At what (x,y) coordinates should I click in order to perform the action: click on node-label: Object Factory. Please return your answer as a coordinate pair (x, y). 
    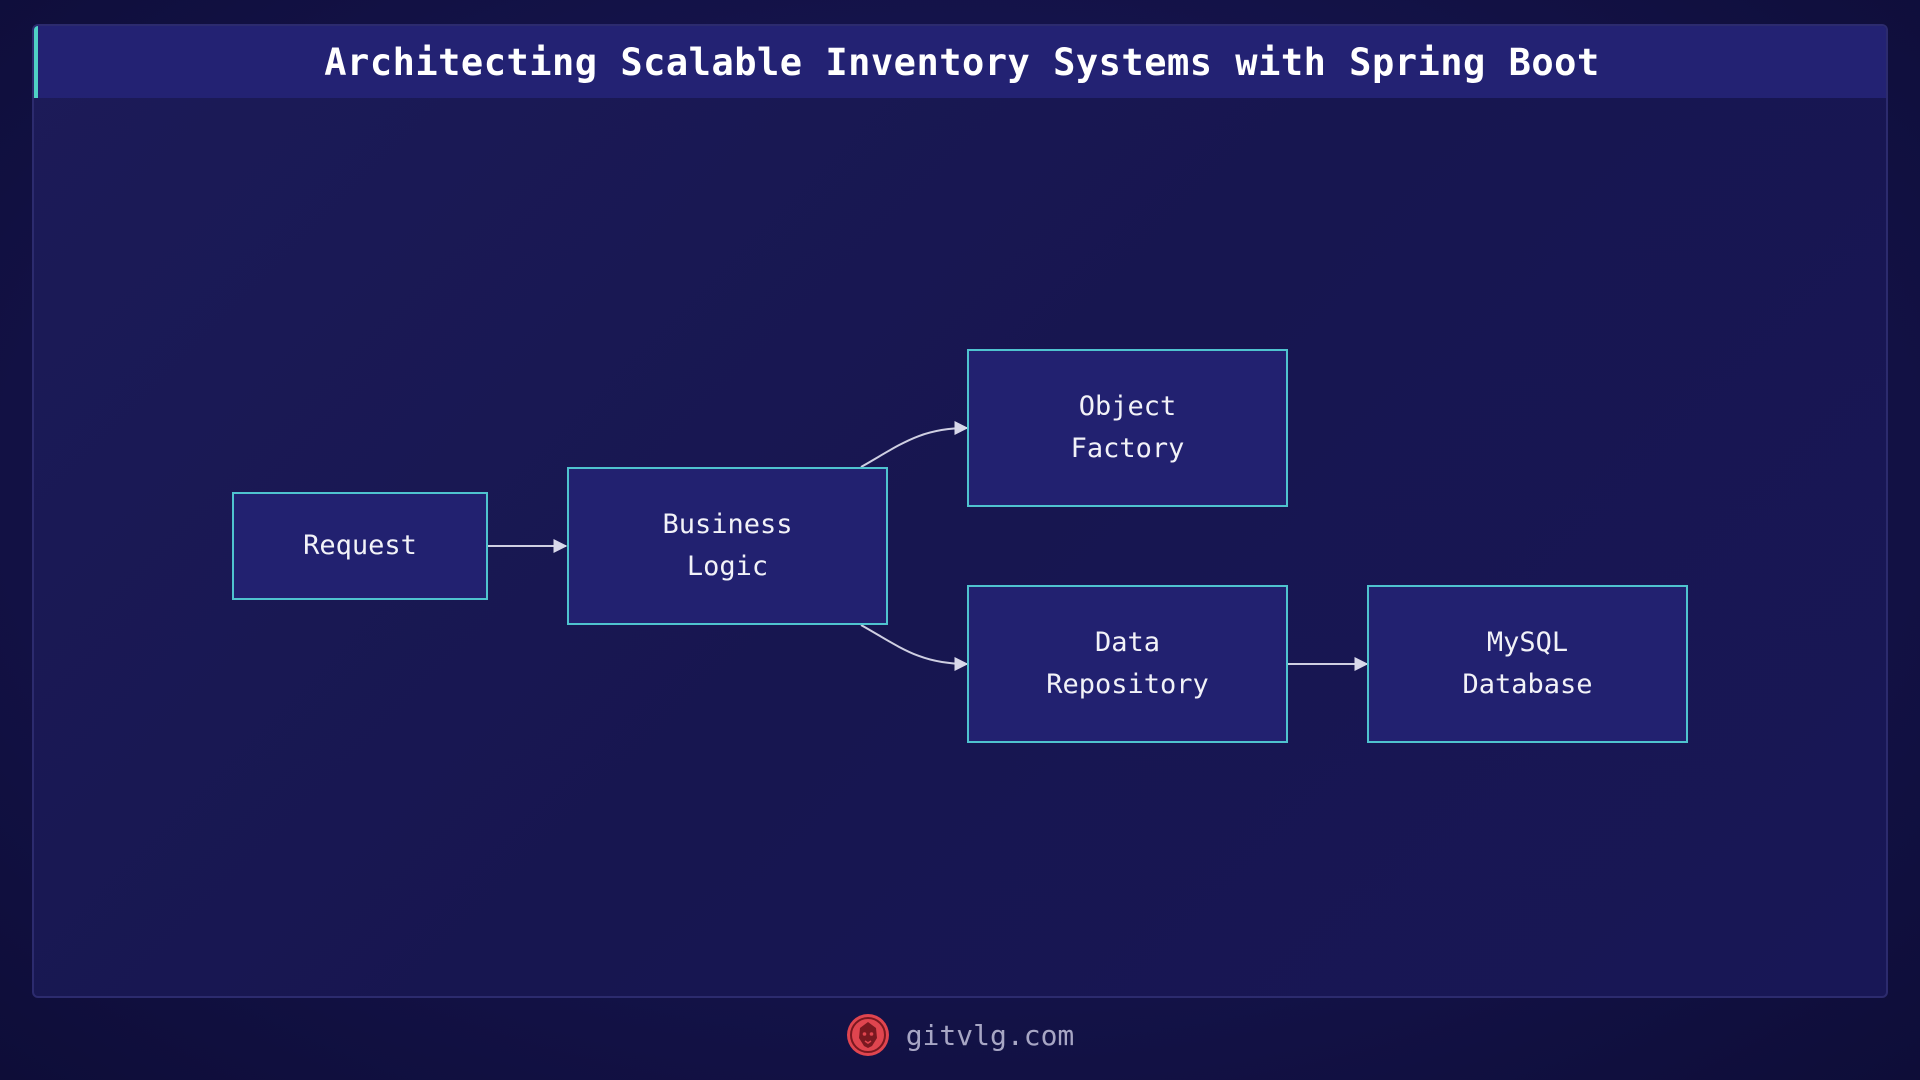
    Looking at the image, I should click on (1127, 427).